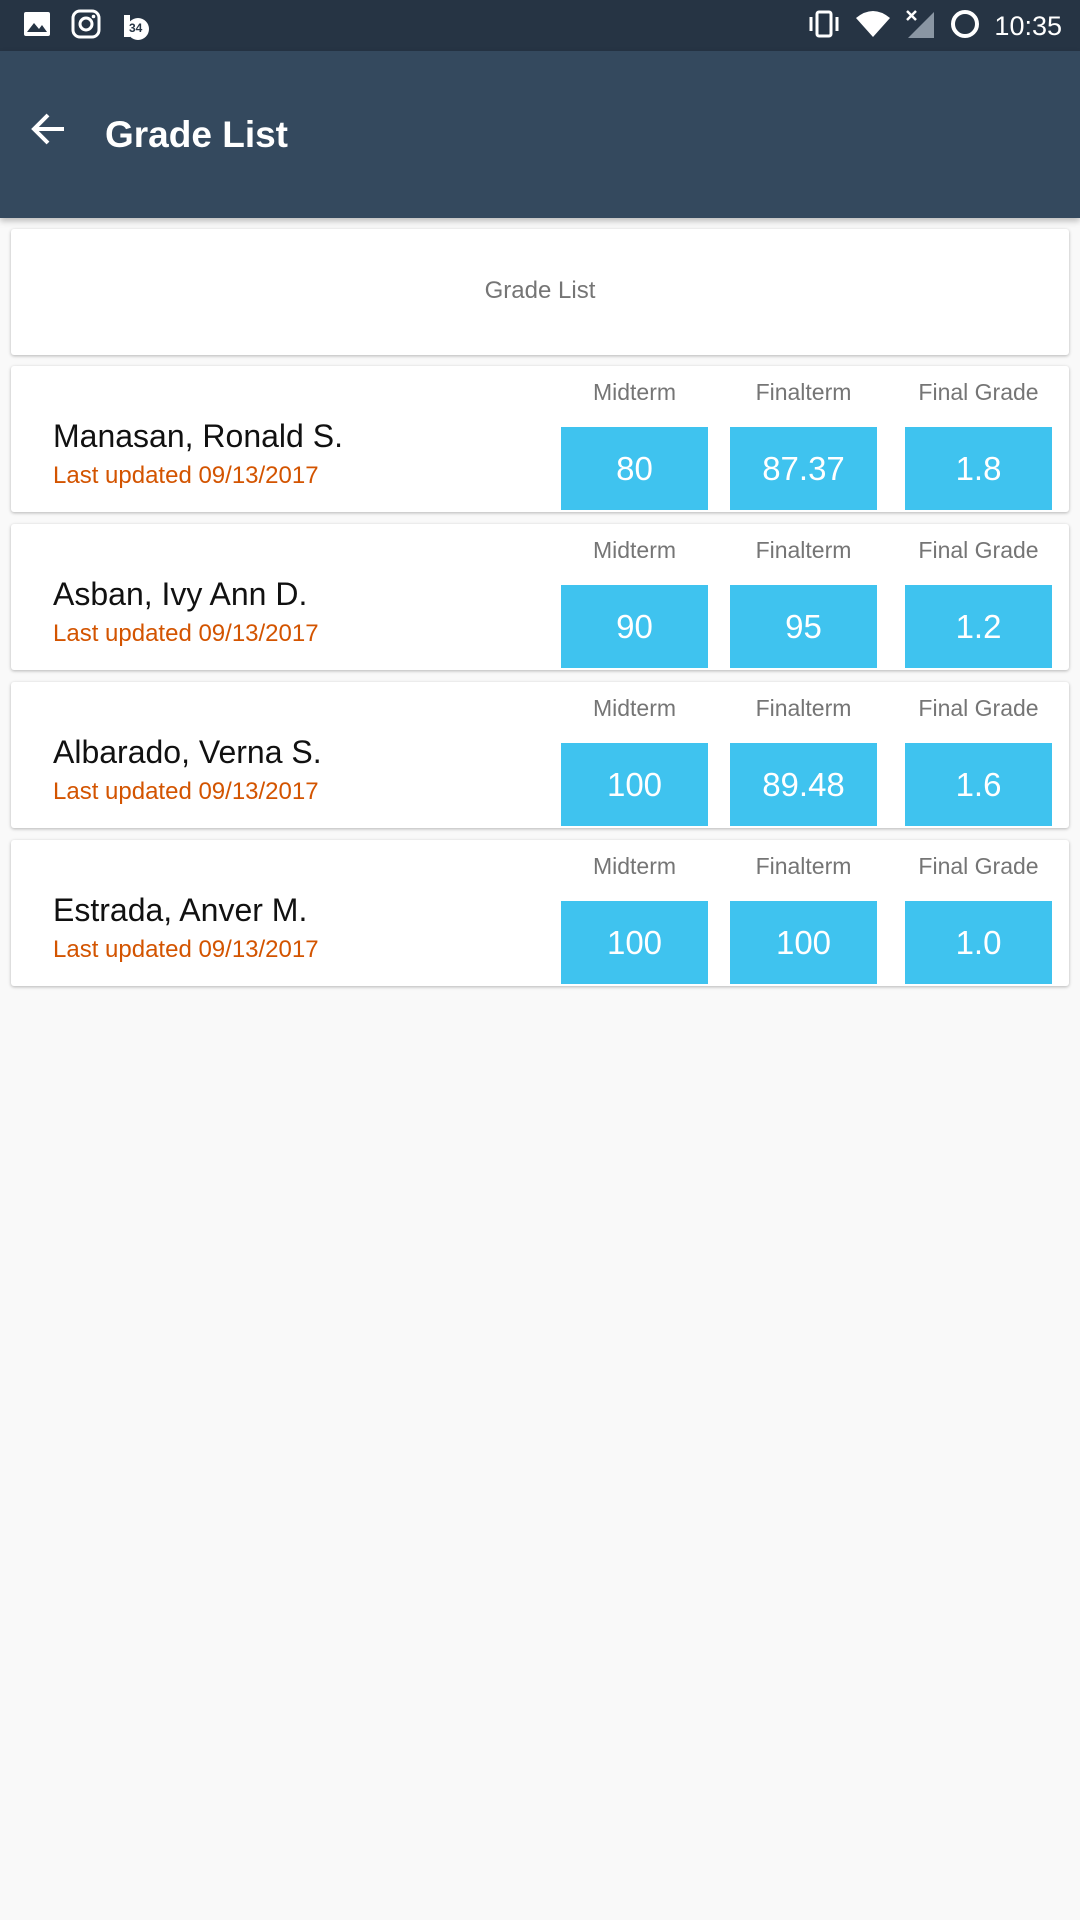  I want to click on midterm-column: Midterm 80, so click(634, 443).